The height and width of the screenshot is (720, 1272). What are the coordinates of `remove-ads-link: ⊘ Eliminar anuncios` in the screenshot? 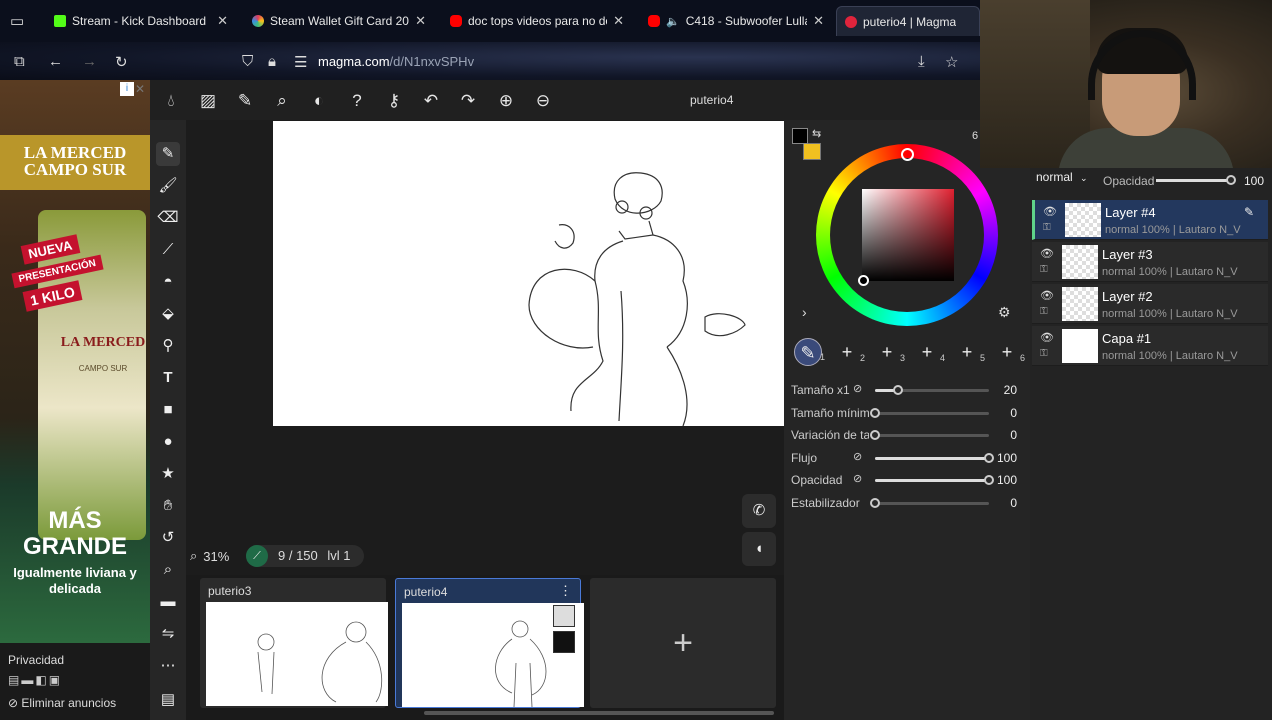 It's located at (62, 703).